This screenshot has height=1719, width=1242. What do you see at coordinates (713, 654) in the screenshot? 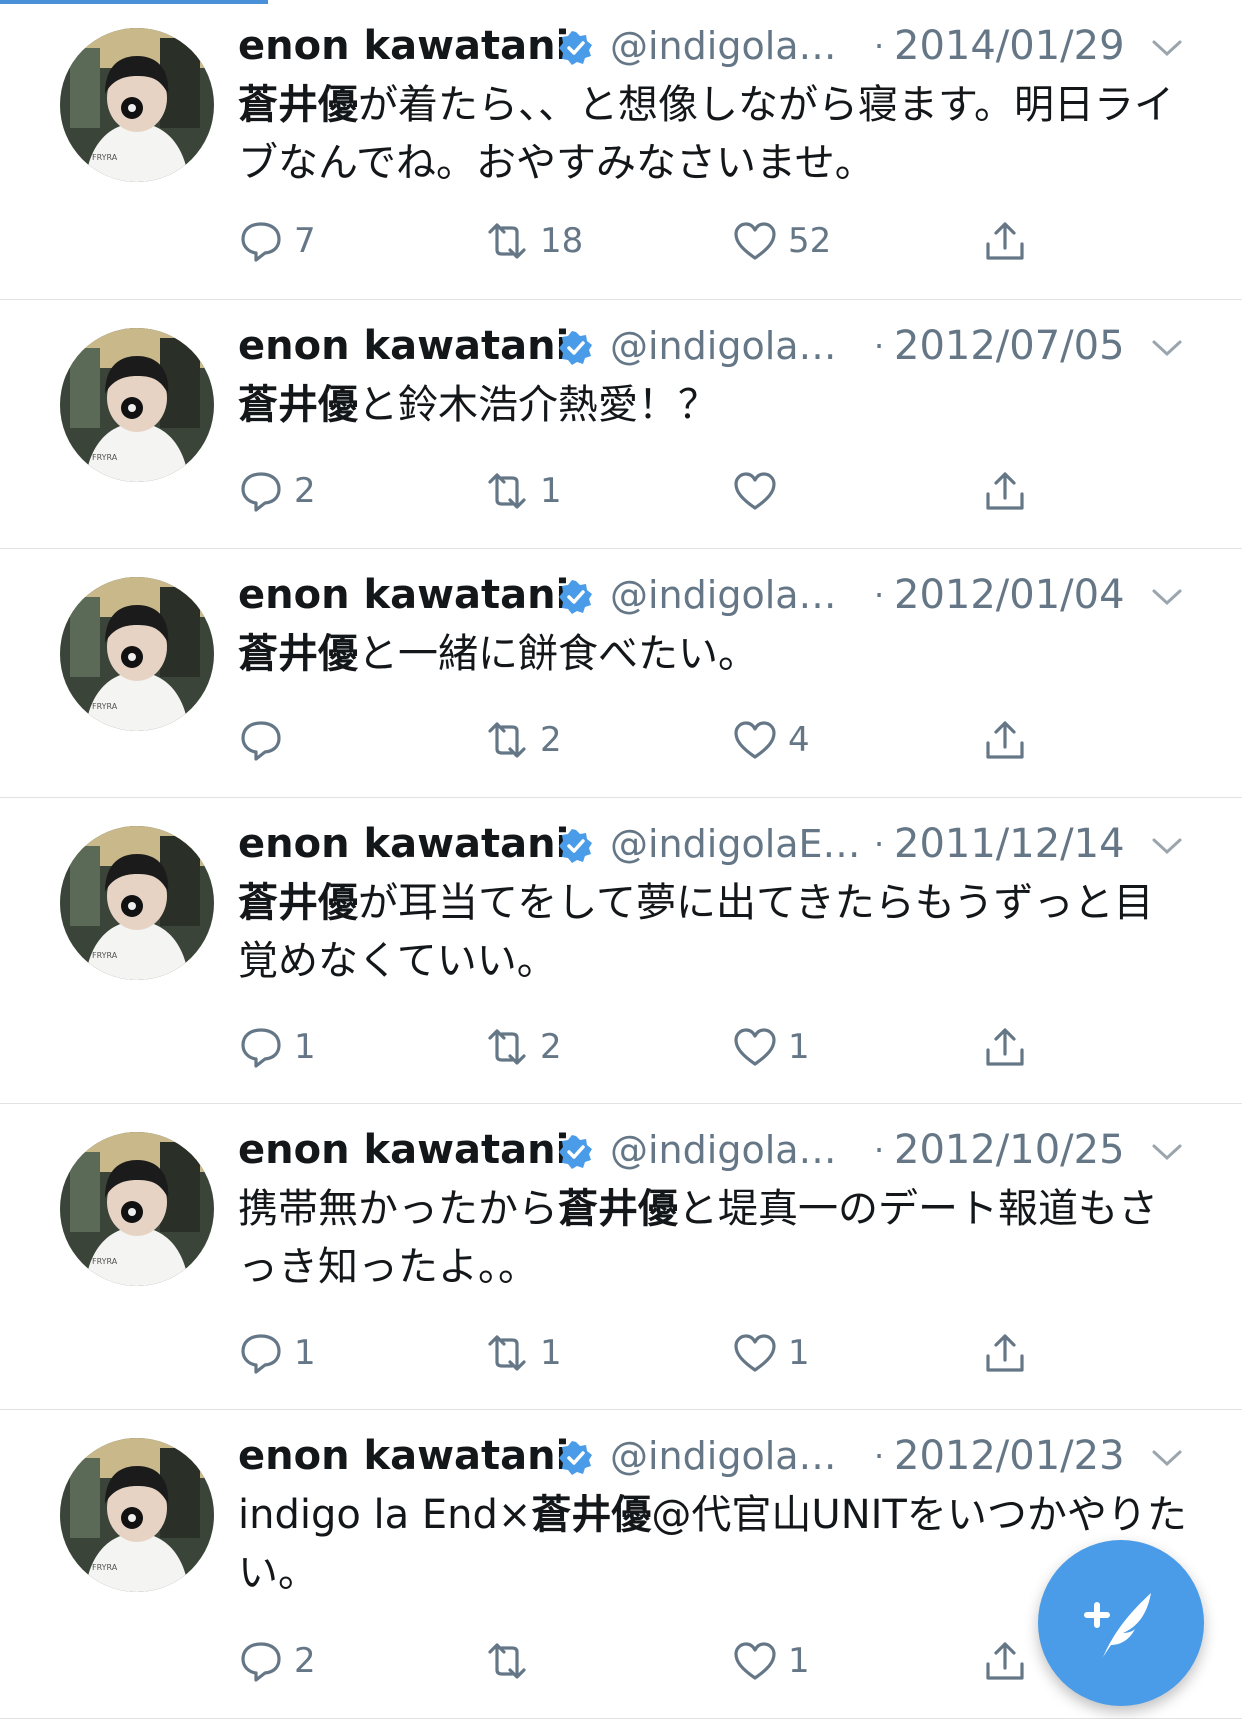
I see `tweet-text: 蒼井優と一緒に餅食べたい。` at bounding box center [713, 654].